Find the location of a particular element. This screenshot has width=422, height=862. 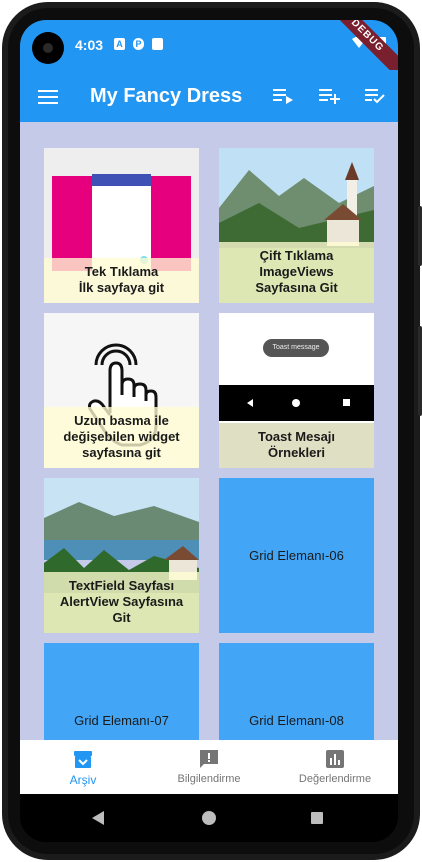

power-button is located at coordinates (420, 371).